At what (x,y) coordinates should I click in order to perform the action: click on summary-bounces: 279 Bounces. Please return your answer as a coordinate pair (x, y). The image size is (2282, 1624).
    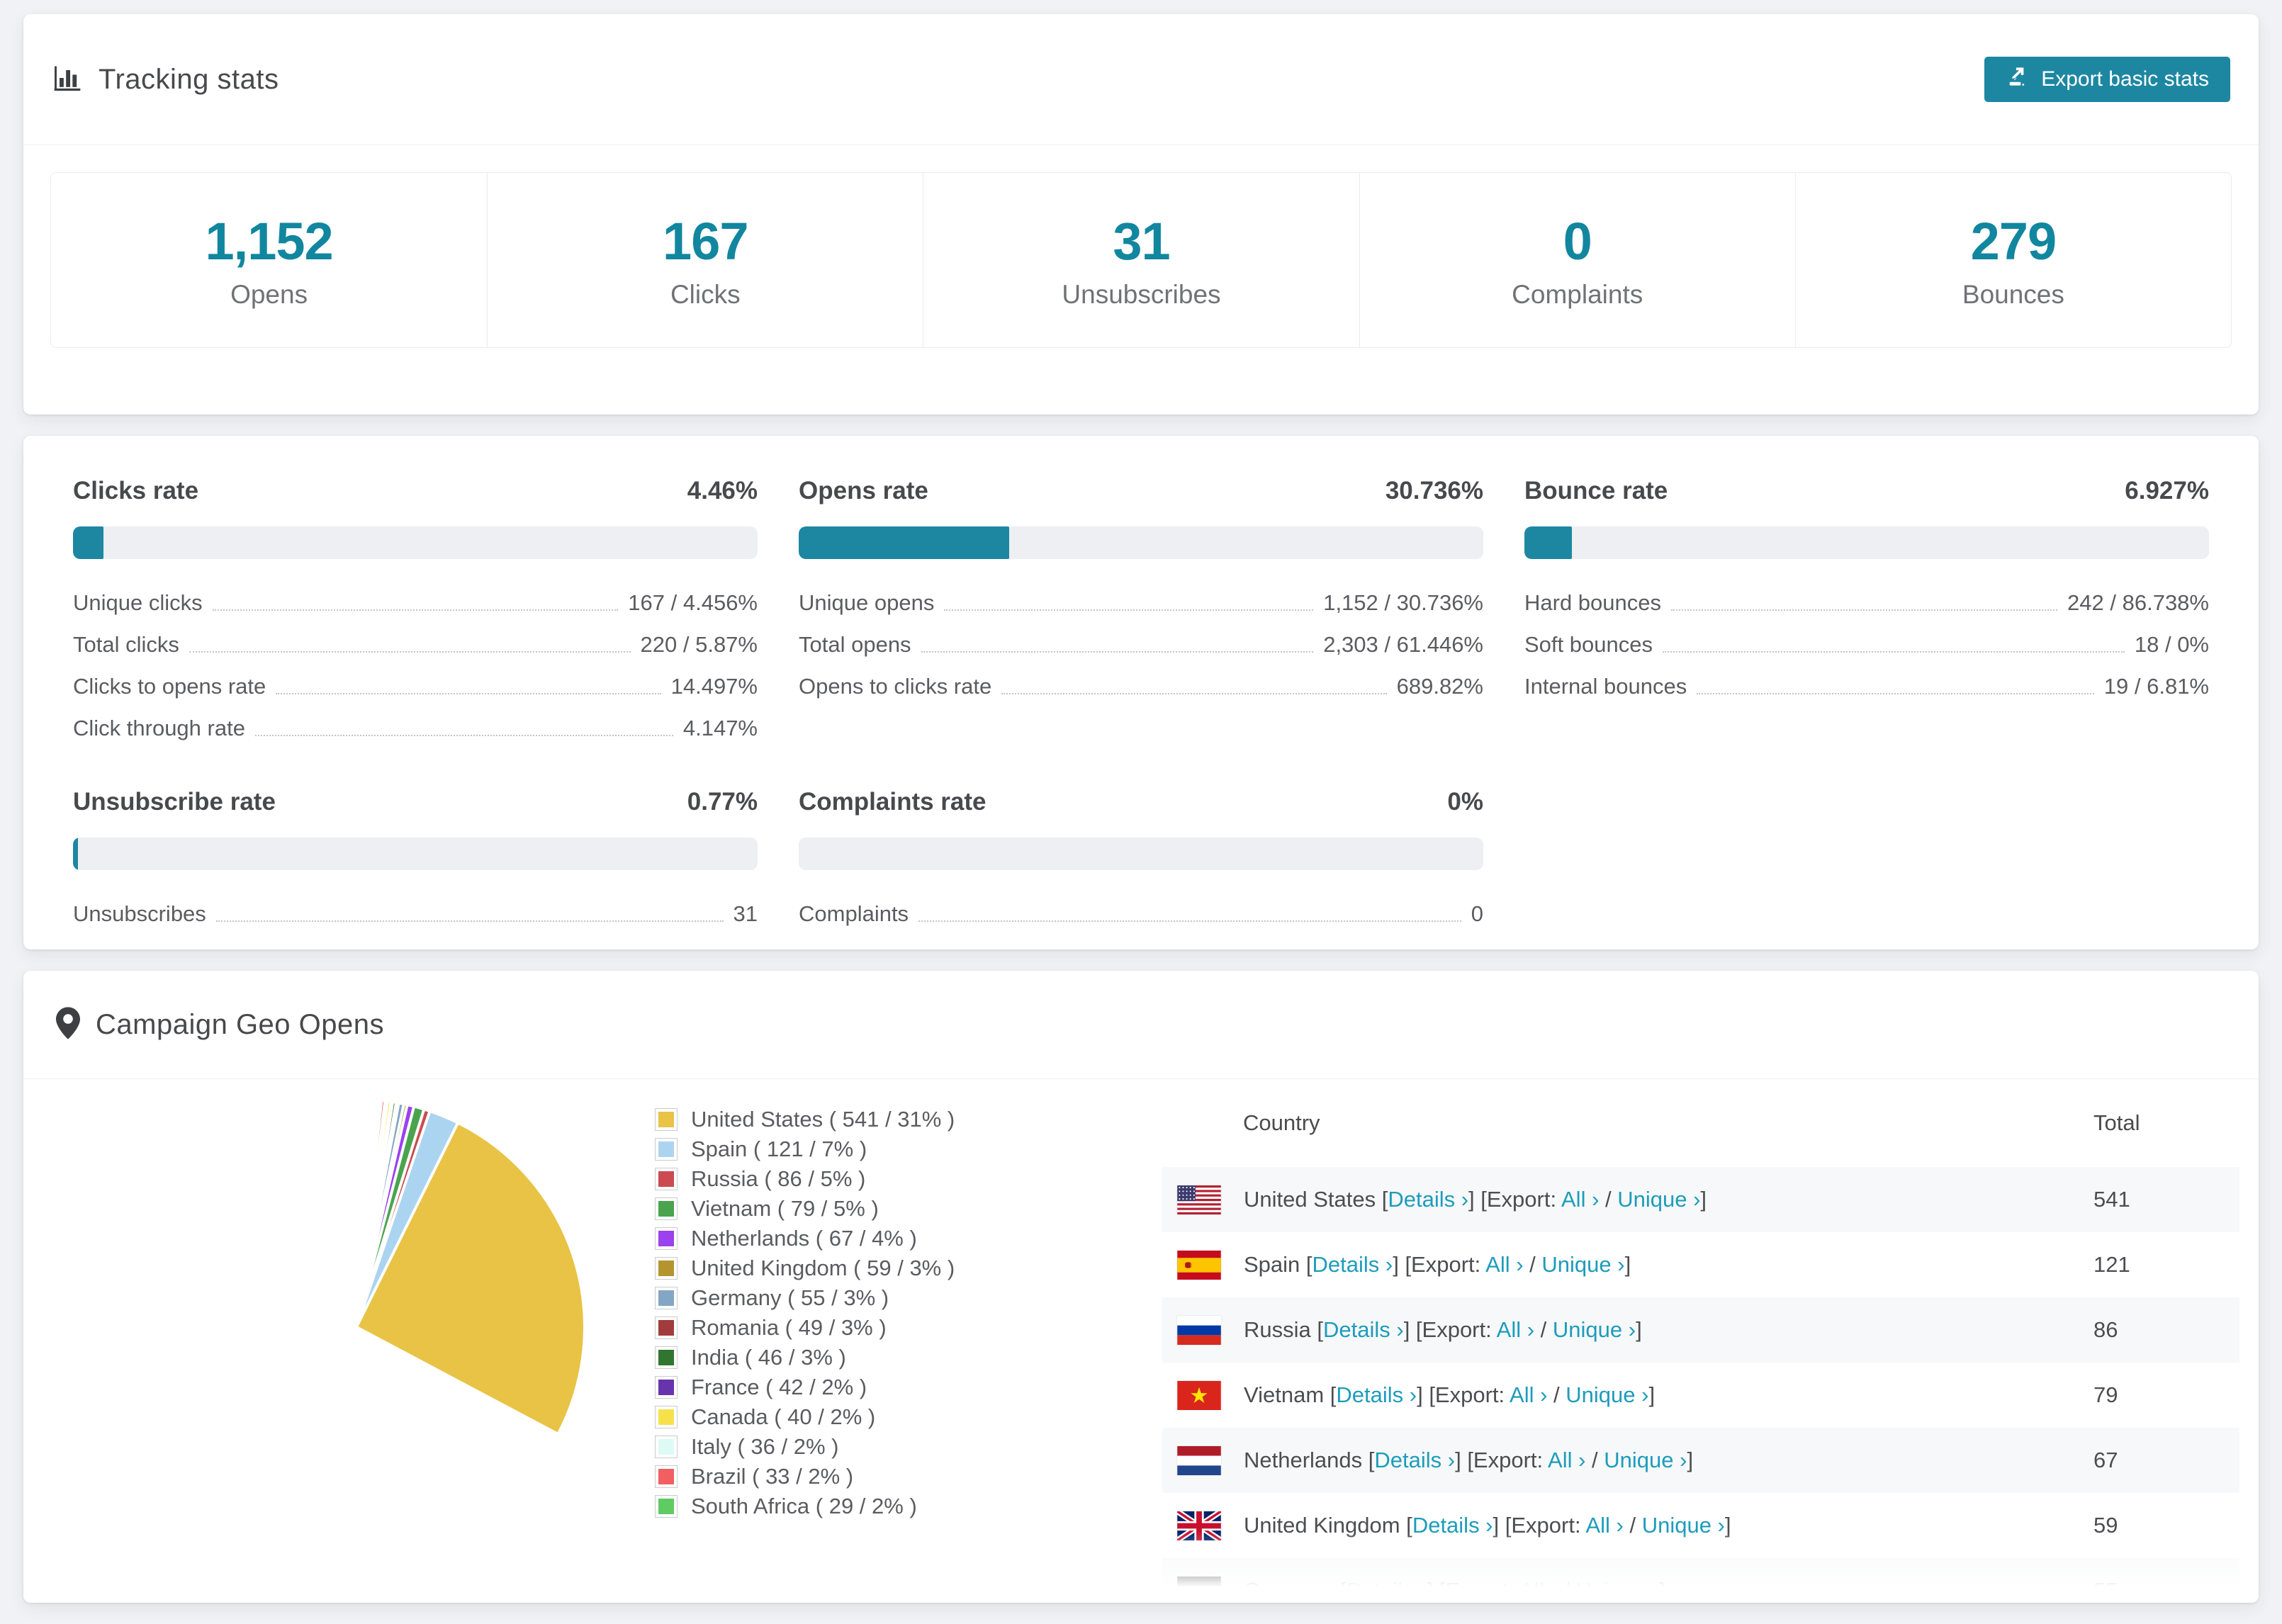
    Looking at the image, I should click on (2012, 260).